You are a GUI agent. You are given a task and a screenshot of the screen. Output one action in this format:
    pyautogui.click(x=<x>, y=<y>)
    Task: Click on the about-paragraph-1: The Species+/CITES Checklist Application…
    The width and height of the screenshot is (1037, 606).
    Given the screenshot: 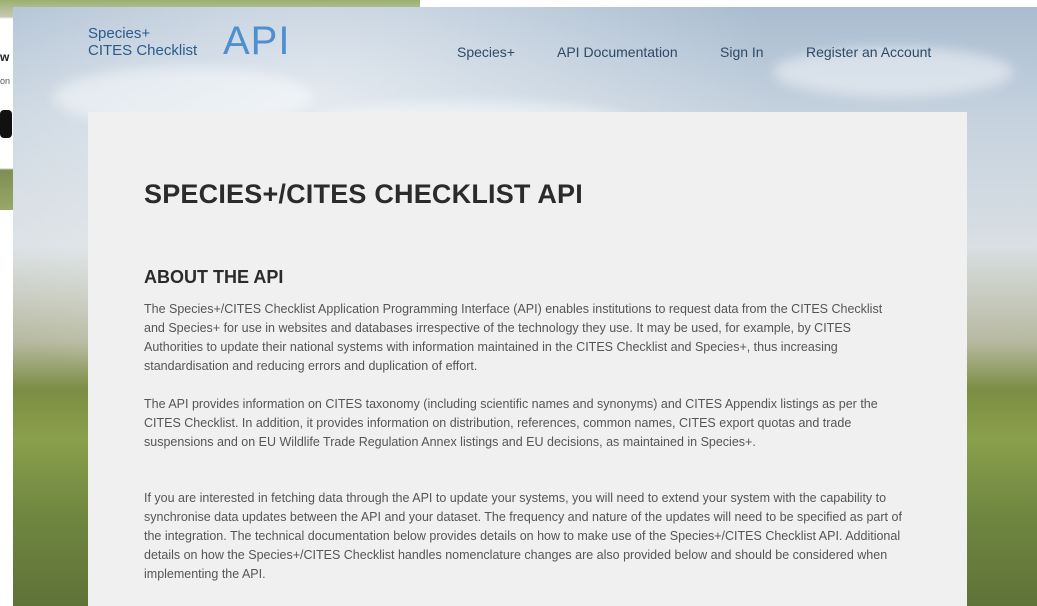 What is the action you would take?
    pyautogui.click(x=513, y=337)
    